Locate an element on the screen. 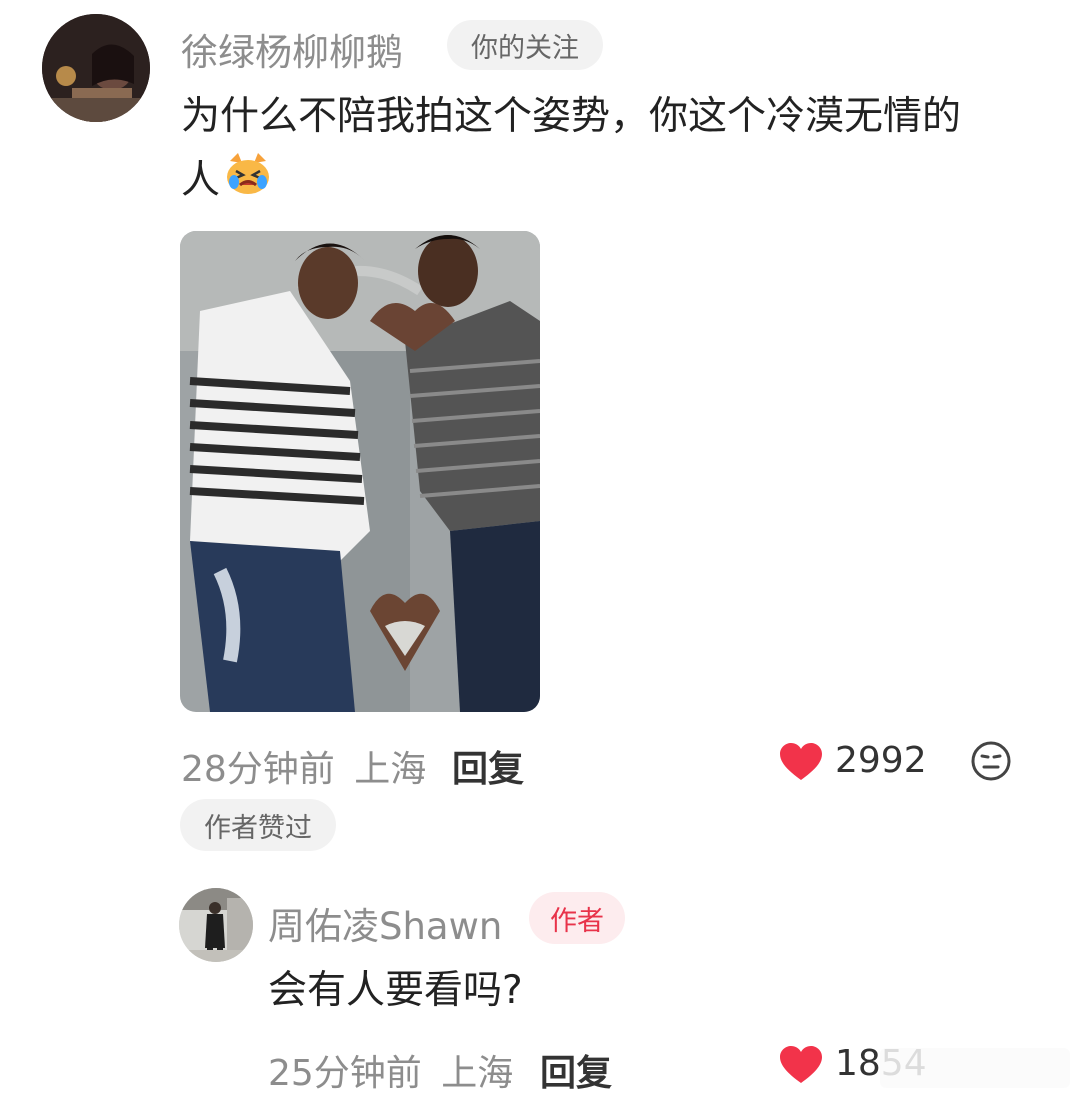 Image resolution: width=1077 pixels, height=1097 pixels. reply-username: 周佑凌Shawn is located at coordinates (385, 923).